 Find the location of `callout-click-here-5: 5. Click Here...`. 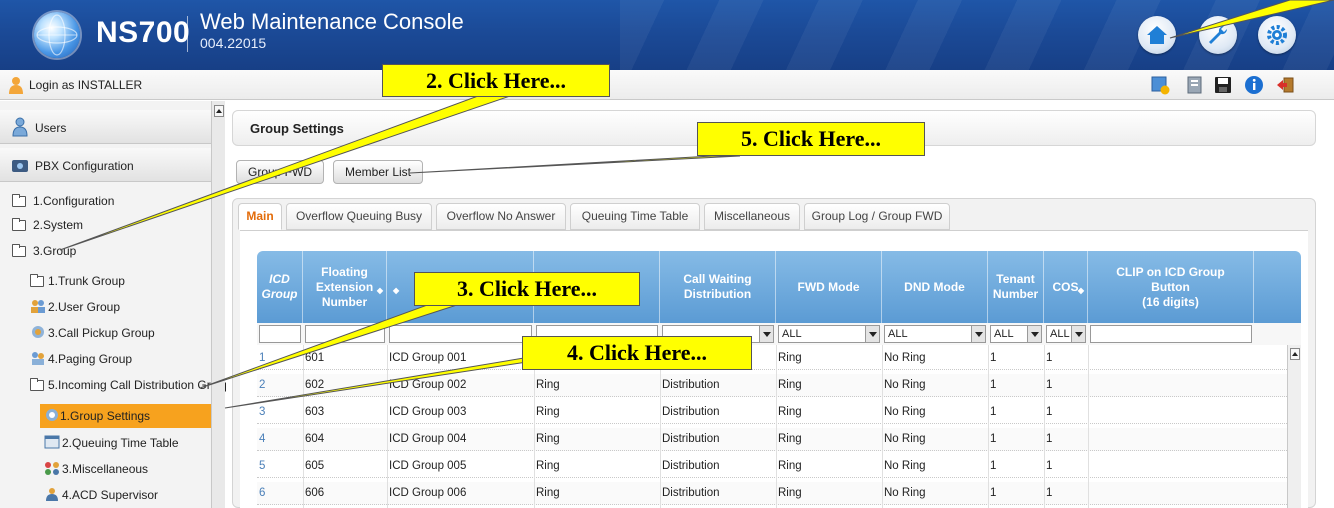

callout-click-here-5: 5. Click Here... is located at coordinates (811, 139).